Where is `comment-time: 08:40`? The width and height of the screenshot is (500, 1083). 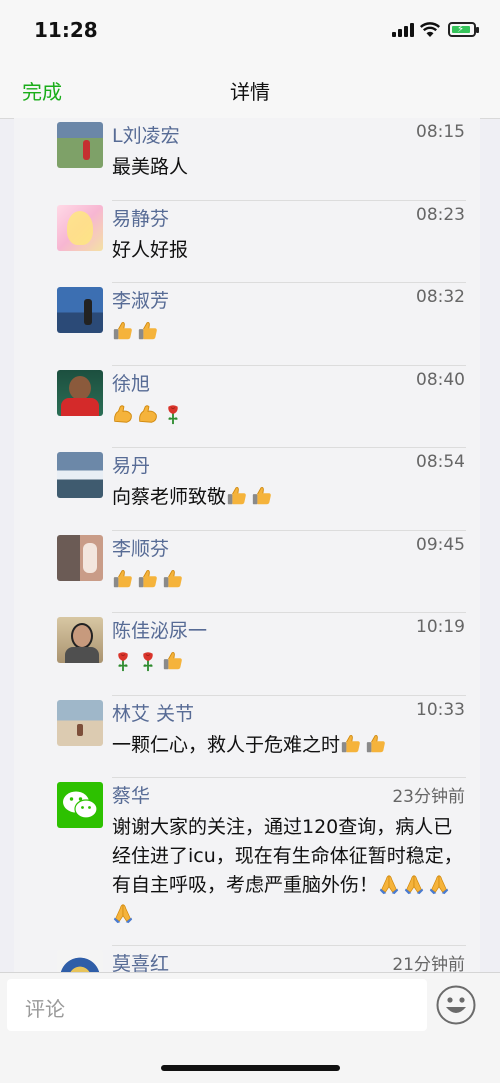
comment-time: 08:40 is located at coordinates (440, 379).